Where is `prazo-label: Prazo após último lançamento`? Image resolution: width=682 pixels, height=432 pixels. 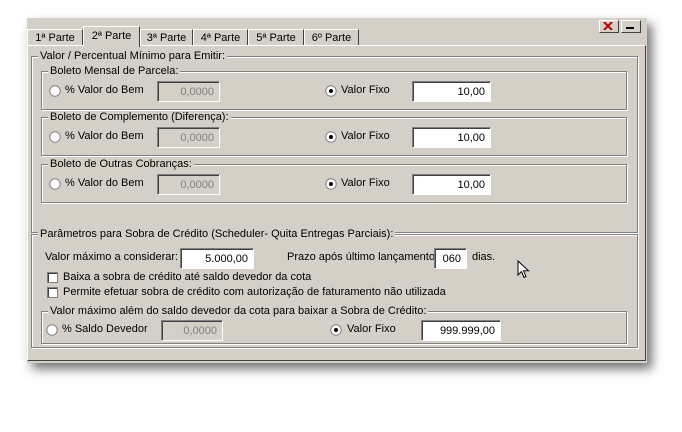
prazo-label: Prazo após último lançamento is located at coordinates (361, 257).